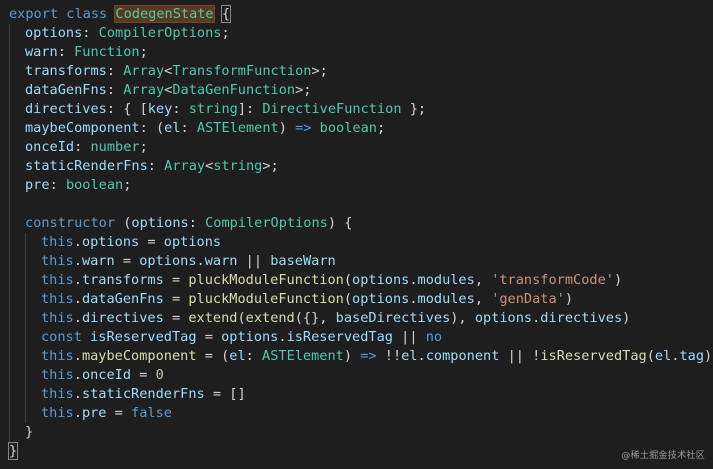 This screenshot has width=713, height=469. Describe the element at coordinates (552, 280) in the screenshot. I see `code-token: 'transformCode'` at that location.